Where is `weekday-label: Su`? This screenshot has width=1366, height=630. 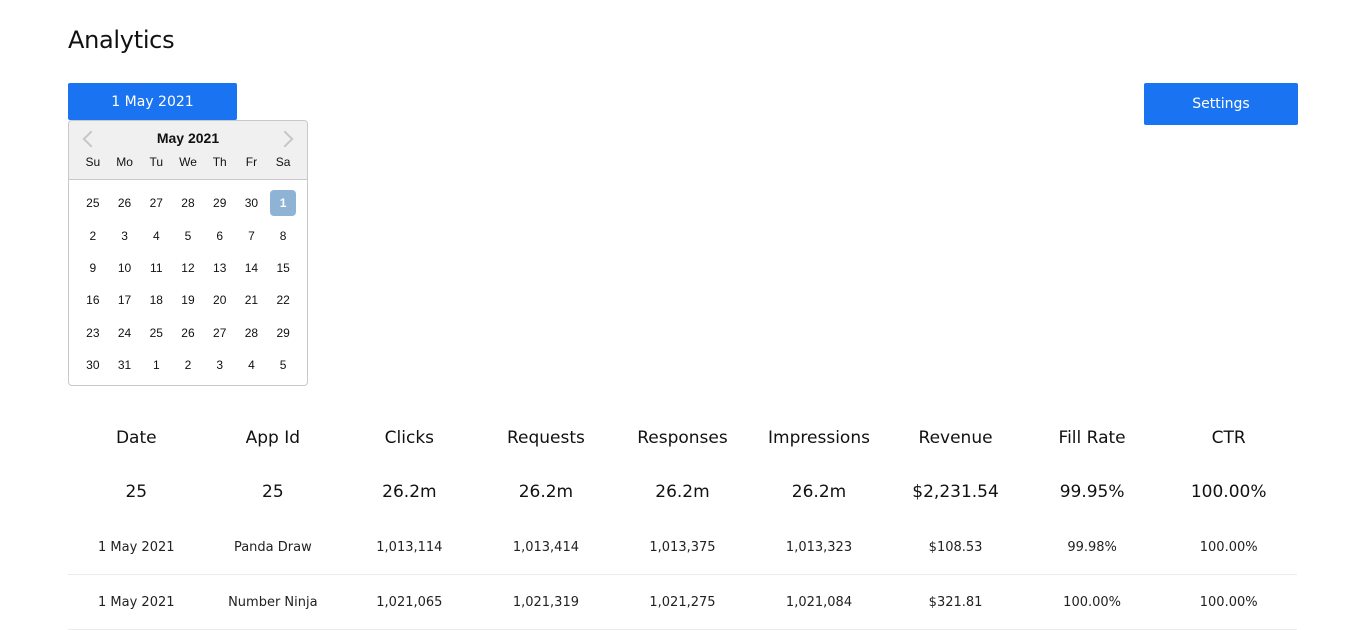 weekday-label: Su is located at coordinates (93, 162).